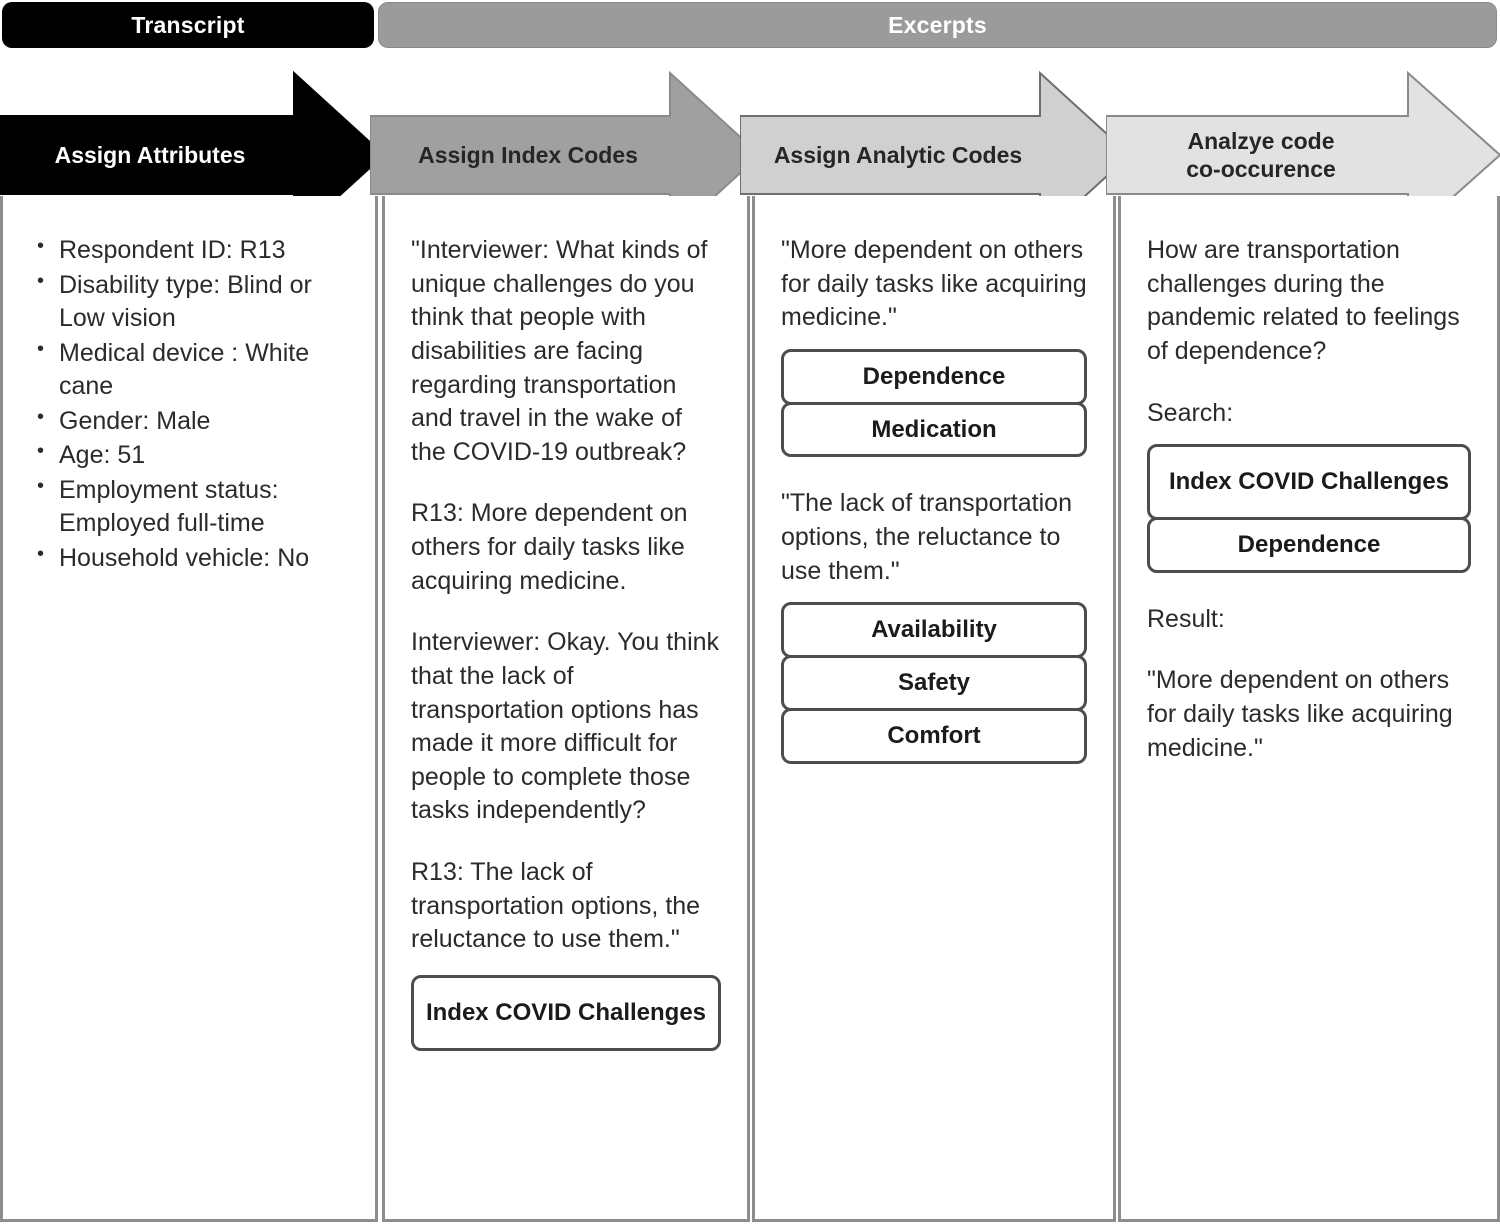 The image size is (1500, 1224). I want to click on list-item: Household vehicle: No, so click(193, 558).